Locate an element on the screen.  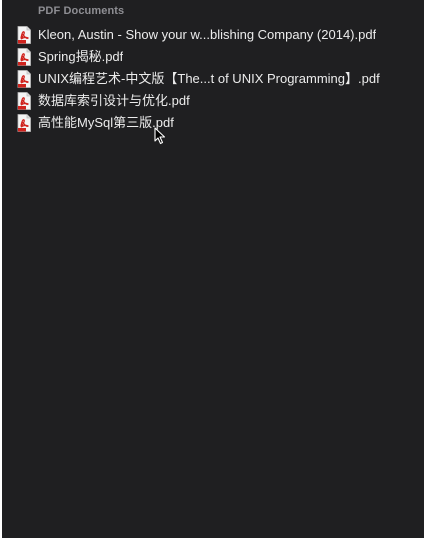
file-name: Spring揭秘.pdf is located at coordinates (81, 56).